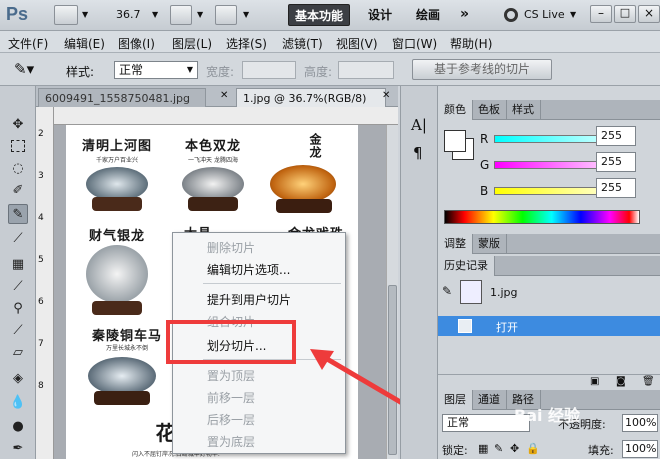 The image size is (660, 459). Describe the element at coordinates (18, 308) in the screenshot. I see `clone-stamp-tool-icon: ⚲` at that location.